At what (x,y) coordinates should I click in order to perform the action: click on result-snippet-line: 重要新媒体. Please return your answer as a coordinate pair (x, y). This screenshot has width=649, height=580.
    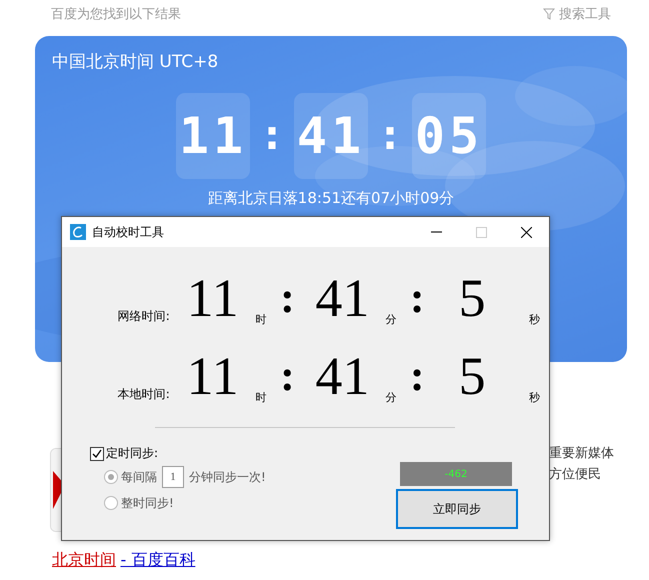
    Looking at the image, I should click on (581, 453).